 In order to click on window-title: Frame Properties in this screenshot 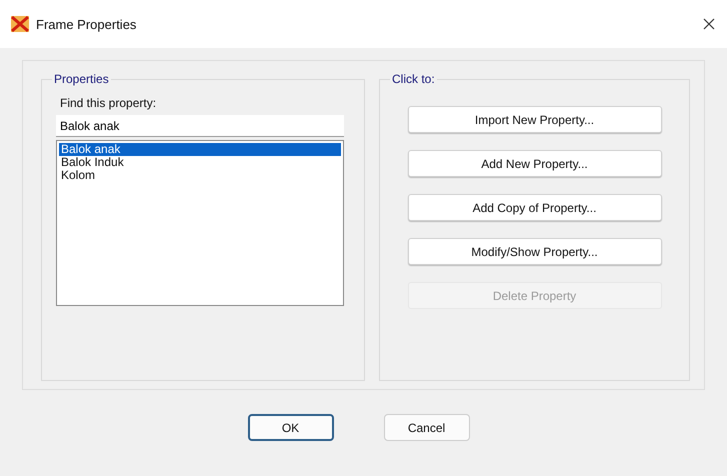, I will do `click(87, 24)`.